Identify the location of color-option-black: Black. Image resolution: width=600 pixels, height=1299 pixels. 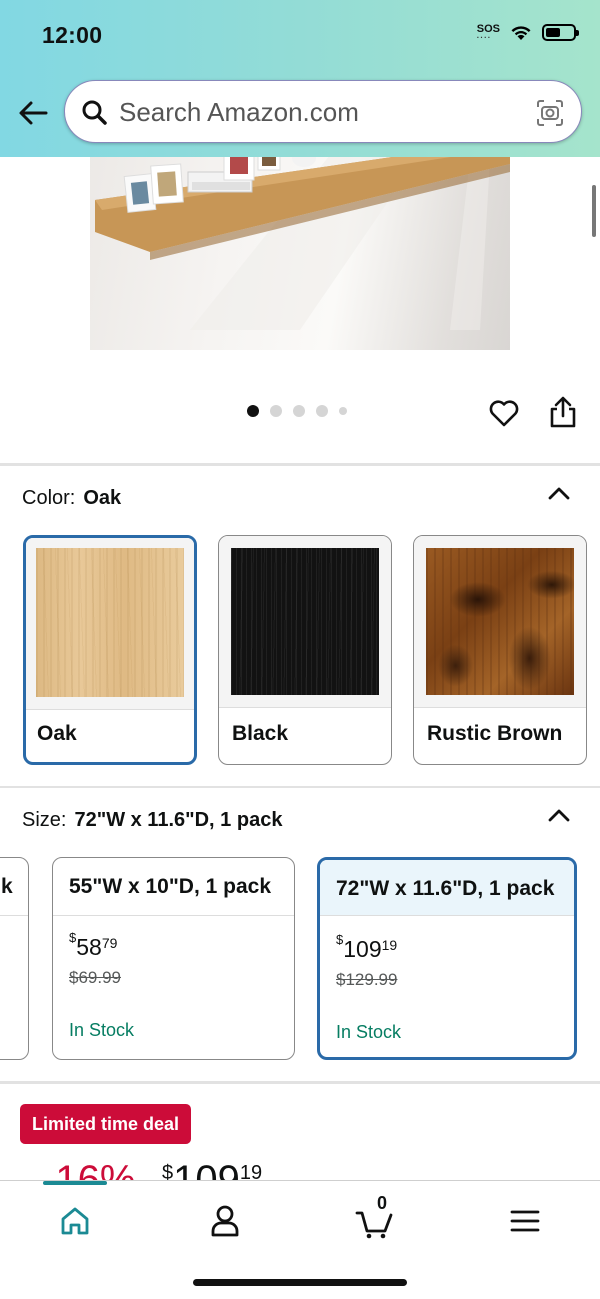
(305, 650).